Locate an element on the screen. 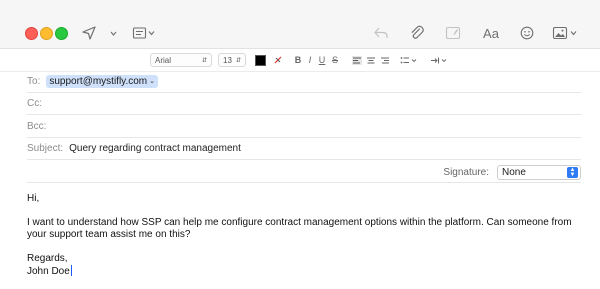  align-center-button is located at coordinates (371, 60).